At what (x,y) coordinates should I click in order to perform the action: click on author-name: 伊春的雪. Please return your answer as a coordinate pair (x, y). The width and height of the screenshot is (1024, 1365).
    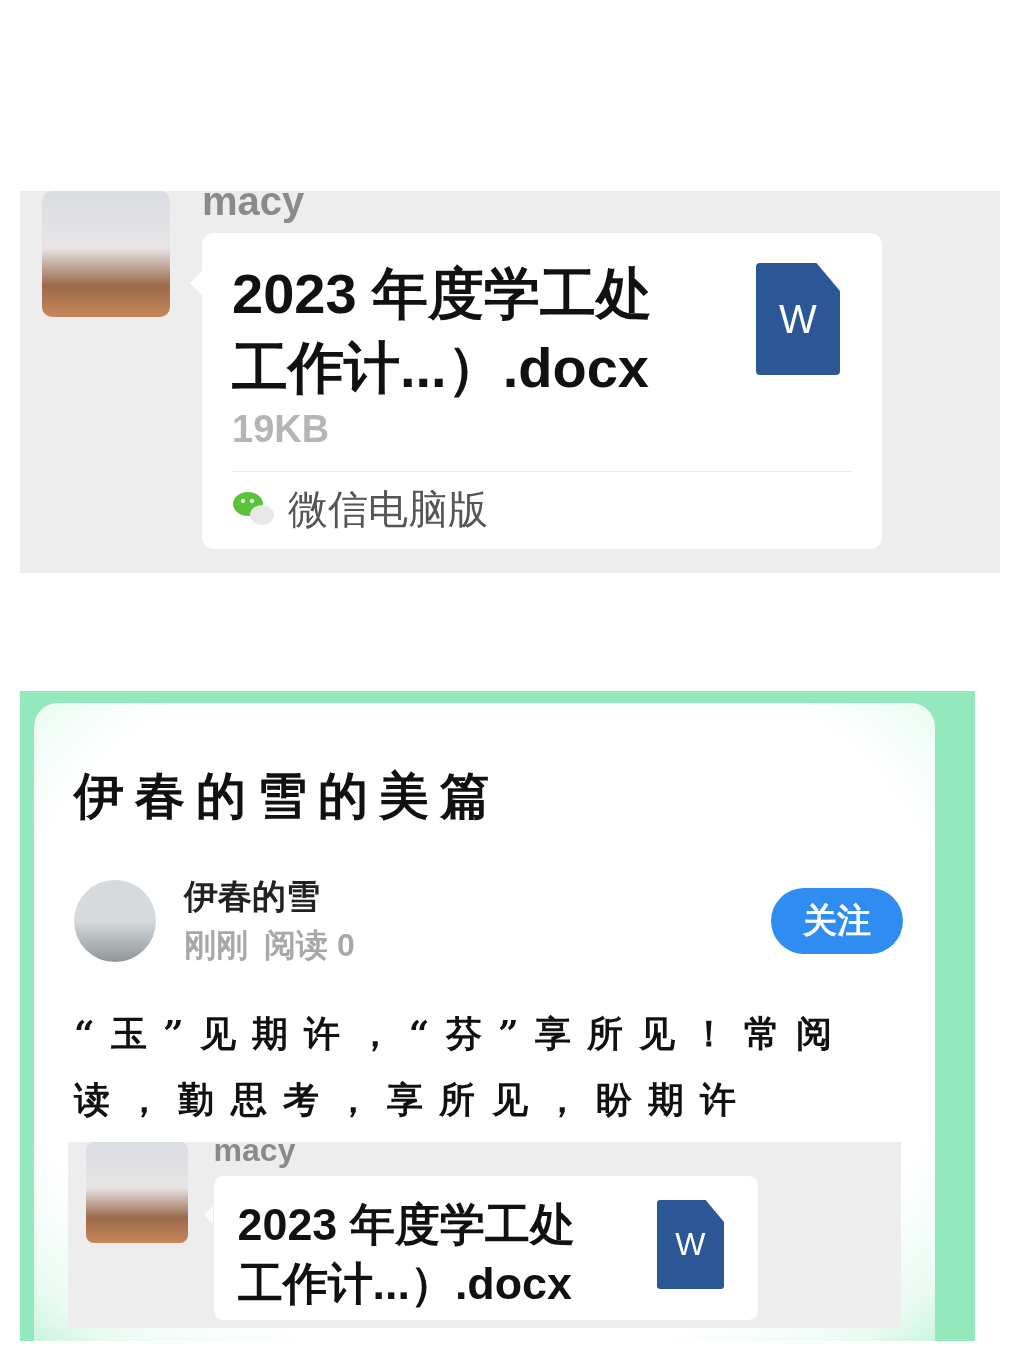
    Looking at the image, I should click on (463, 897).